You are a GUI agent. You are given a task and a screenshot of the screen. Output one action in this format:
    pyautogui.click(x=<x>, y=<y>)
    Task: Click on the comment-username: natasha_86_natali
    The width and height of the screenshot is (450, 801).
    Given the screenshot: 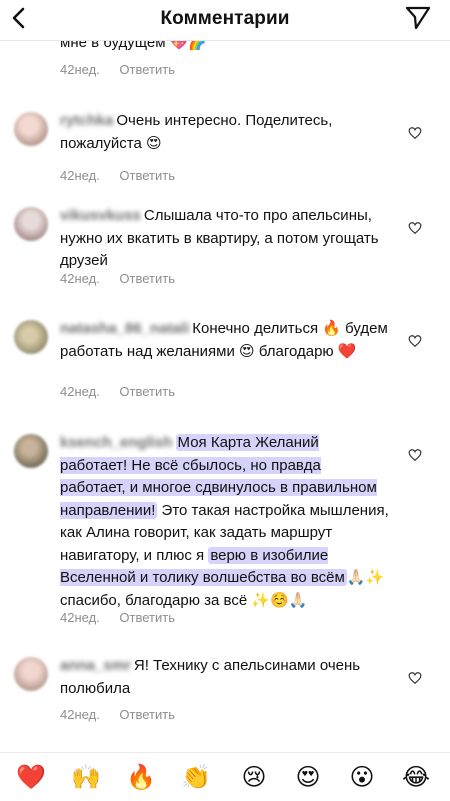 What is the action you would take?
    pyautogui.click(x=124, y=328)
    